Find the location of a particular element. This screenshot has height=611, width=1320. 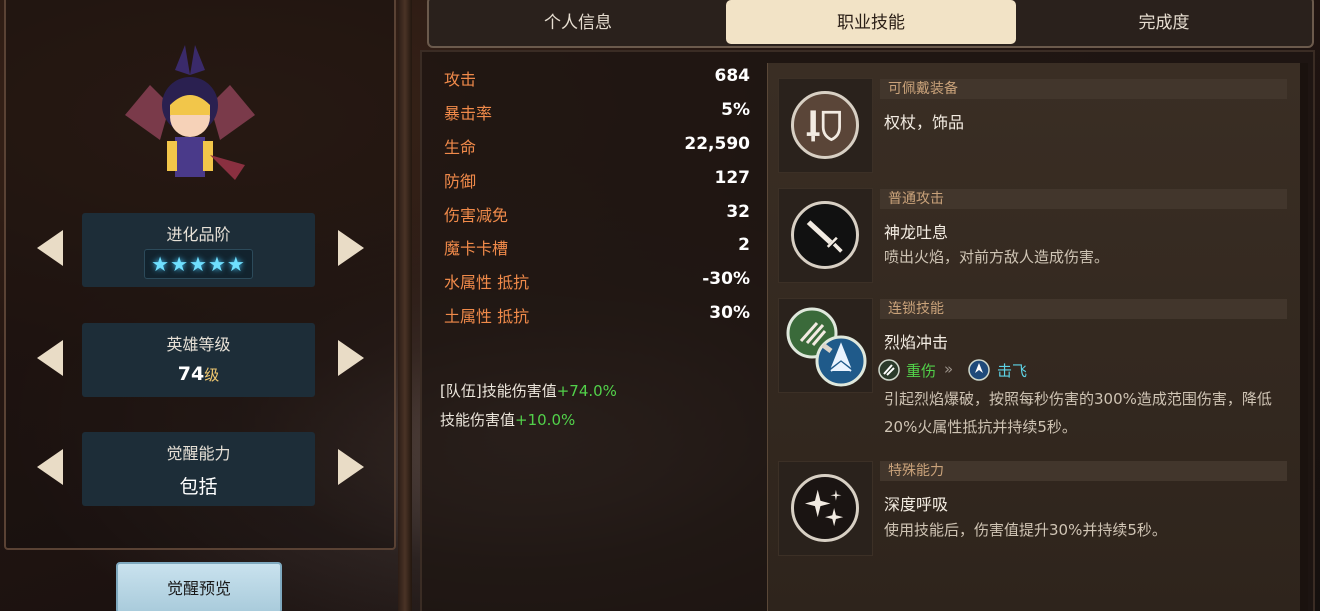

level-prev-arrow is located at coordinates (50, 358).